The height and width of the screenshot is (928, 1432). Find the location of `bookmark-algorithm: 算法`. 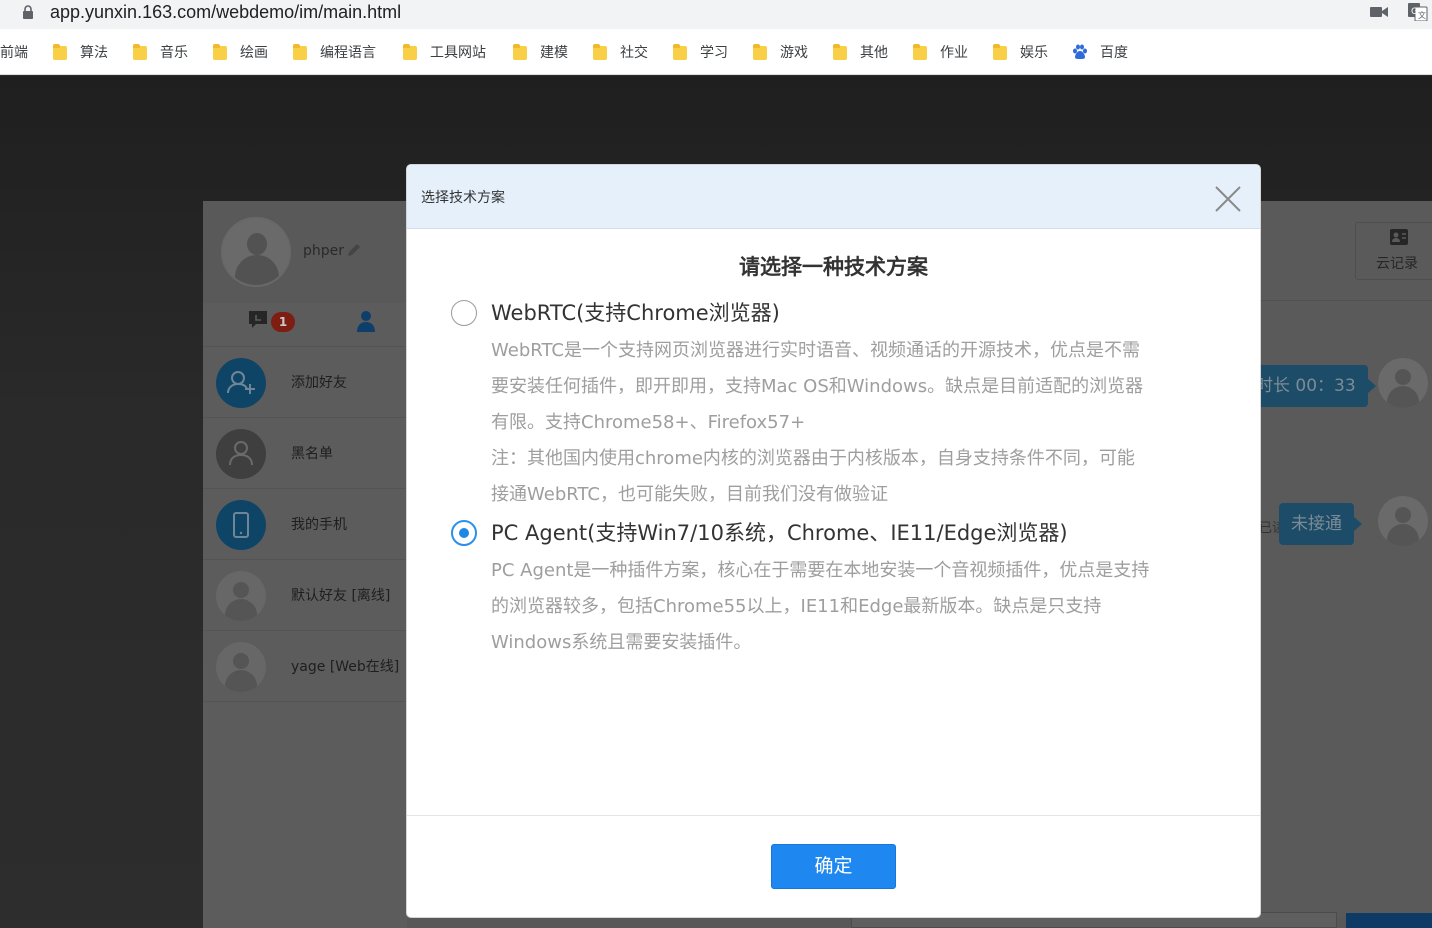

bookmark-algorithm: 算法 is located at coordinates (80, 52).